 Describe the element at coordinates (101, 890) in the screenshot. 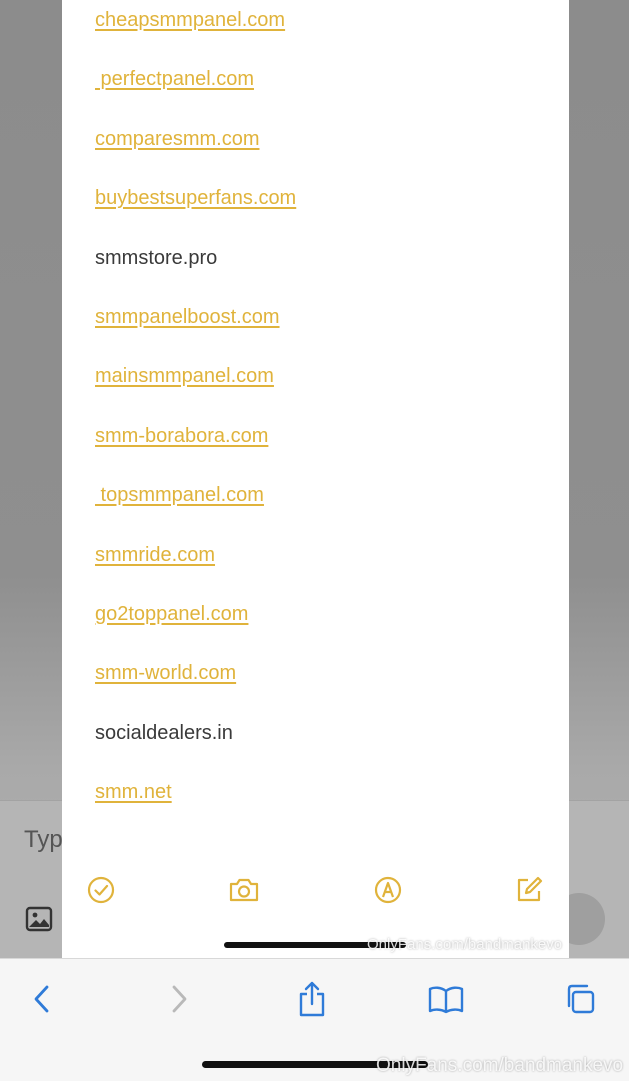

I see `checklist-icon` at that location.